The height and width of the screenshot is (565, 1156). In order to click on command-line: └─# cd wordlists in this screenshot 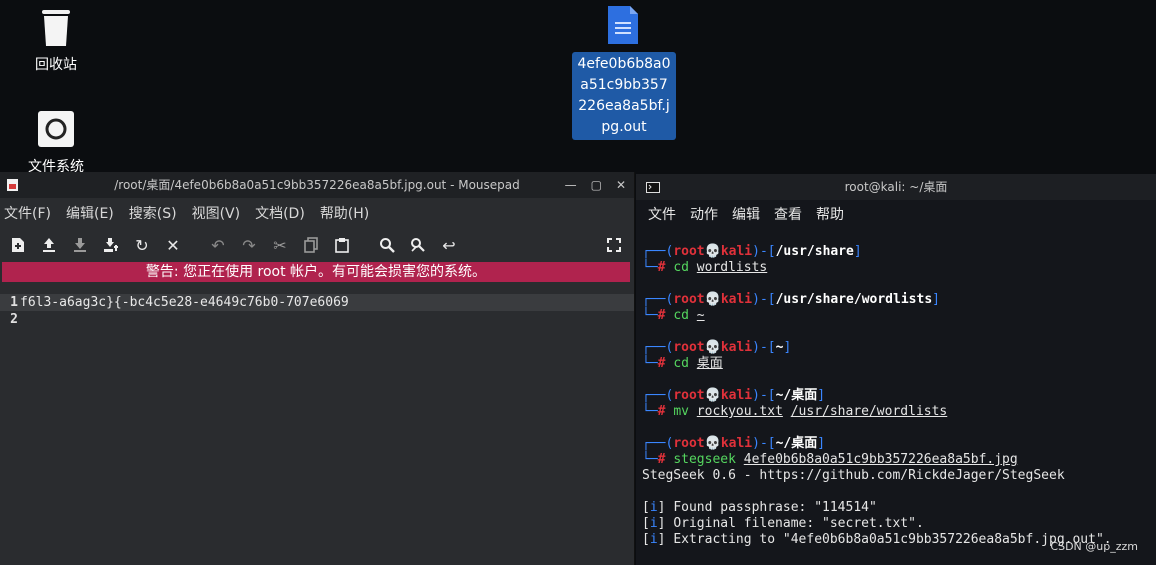, I will do `click(705, 267)`.